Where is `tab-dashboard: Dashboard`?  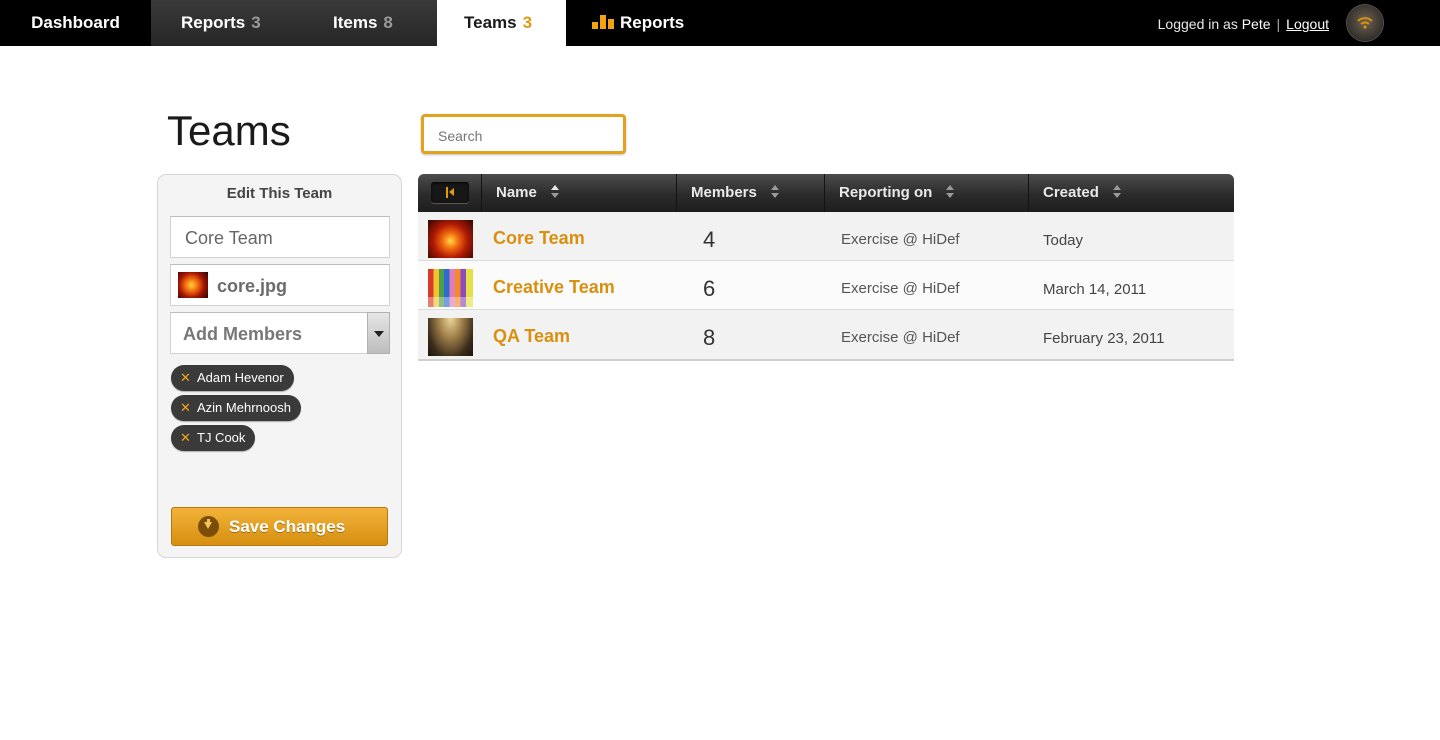
tab-dashboard: Dashboard is located at coordinates (75, 23).